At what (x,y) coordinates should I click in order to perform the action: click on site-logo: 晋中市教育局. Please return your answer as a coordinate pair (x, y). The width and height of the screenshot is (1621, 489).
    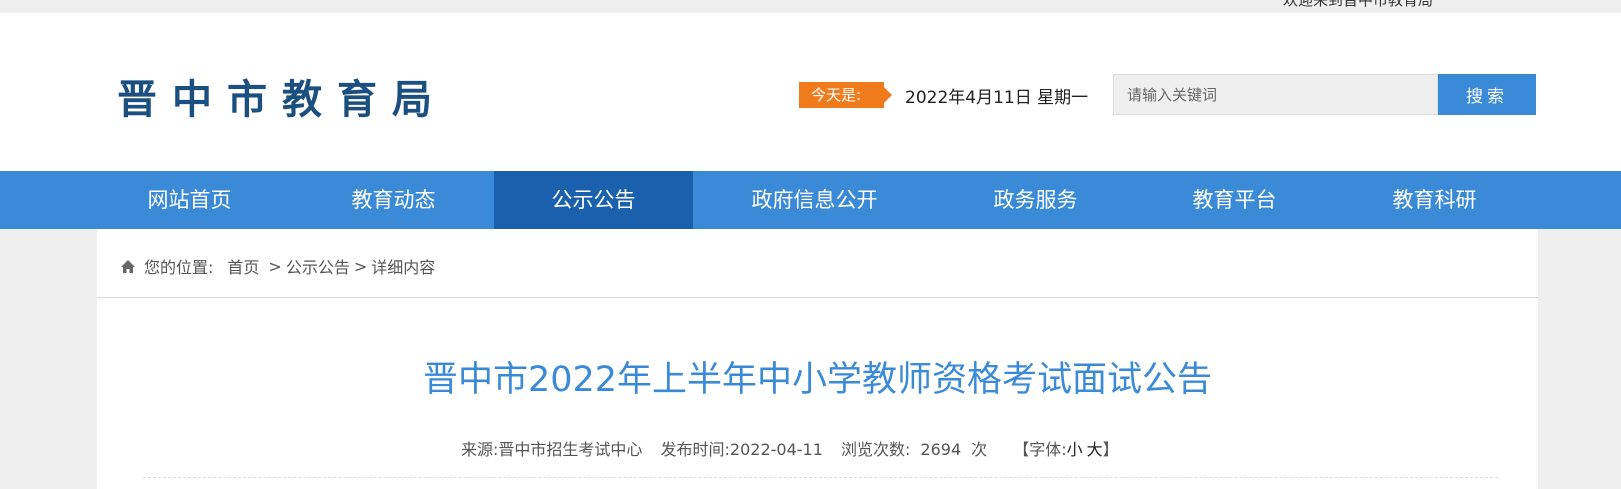
    Looking at the image, I should click on (282, 96).